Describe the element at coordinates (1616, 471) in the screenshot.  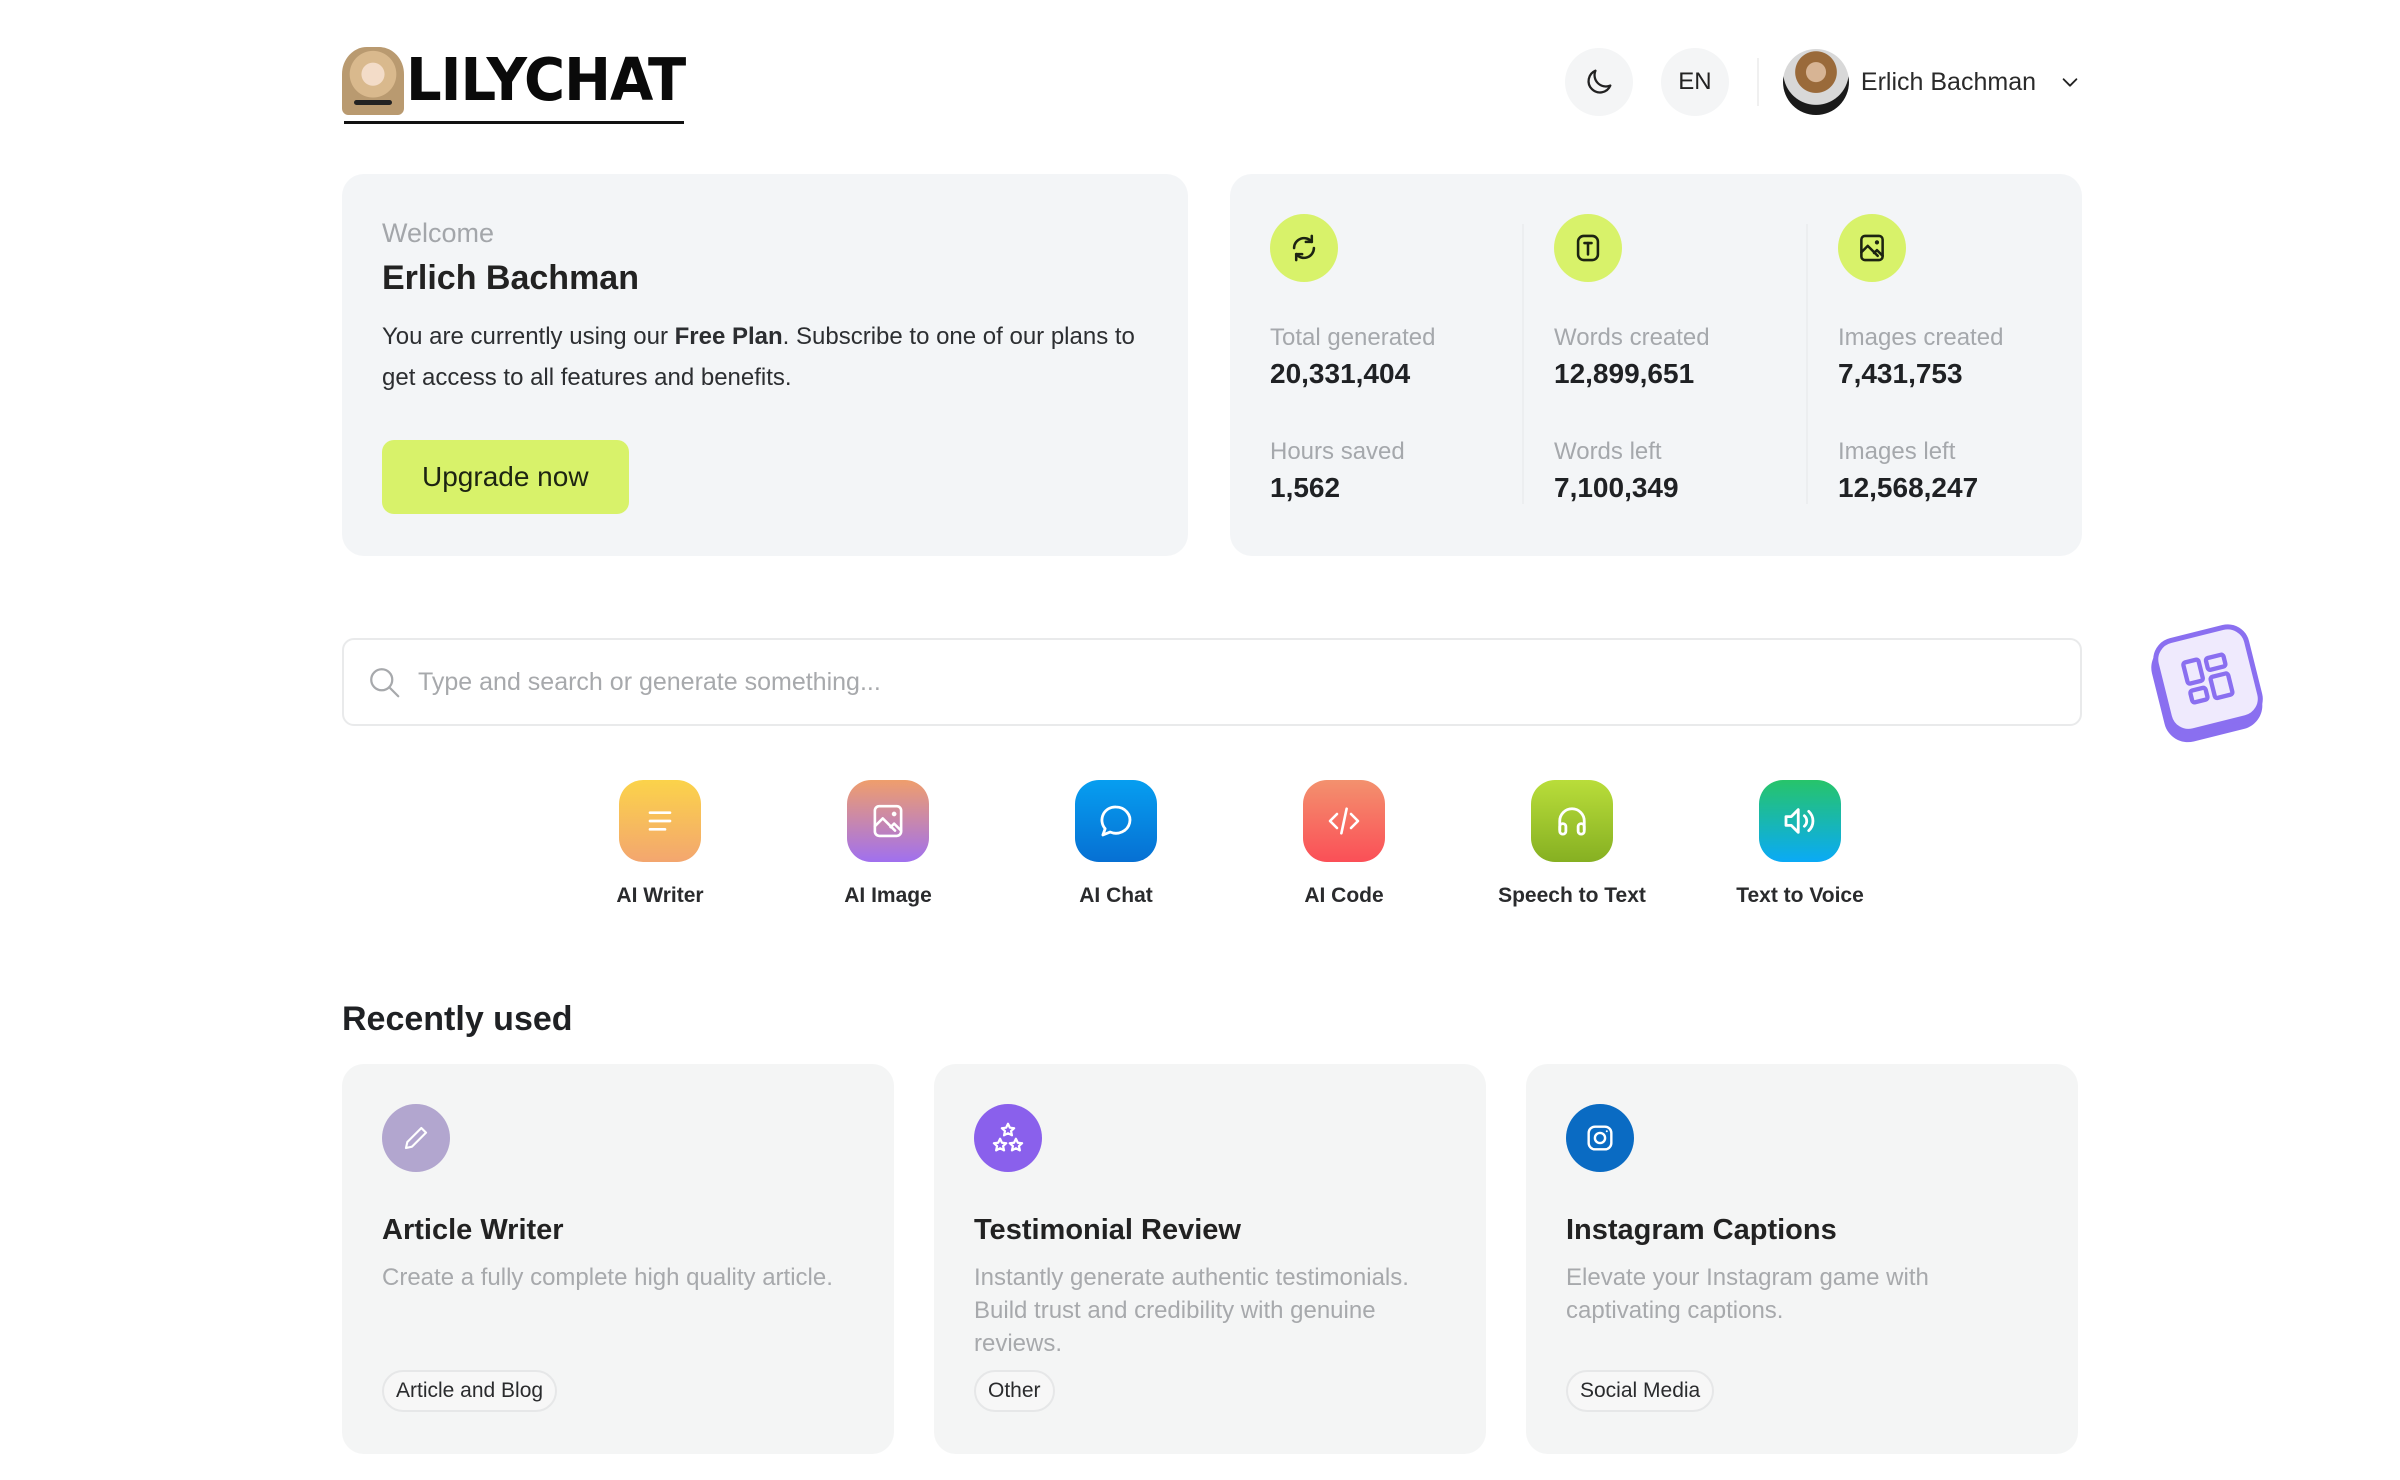
I see `stat-words-left: Words left 7,100,349` at that location.